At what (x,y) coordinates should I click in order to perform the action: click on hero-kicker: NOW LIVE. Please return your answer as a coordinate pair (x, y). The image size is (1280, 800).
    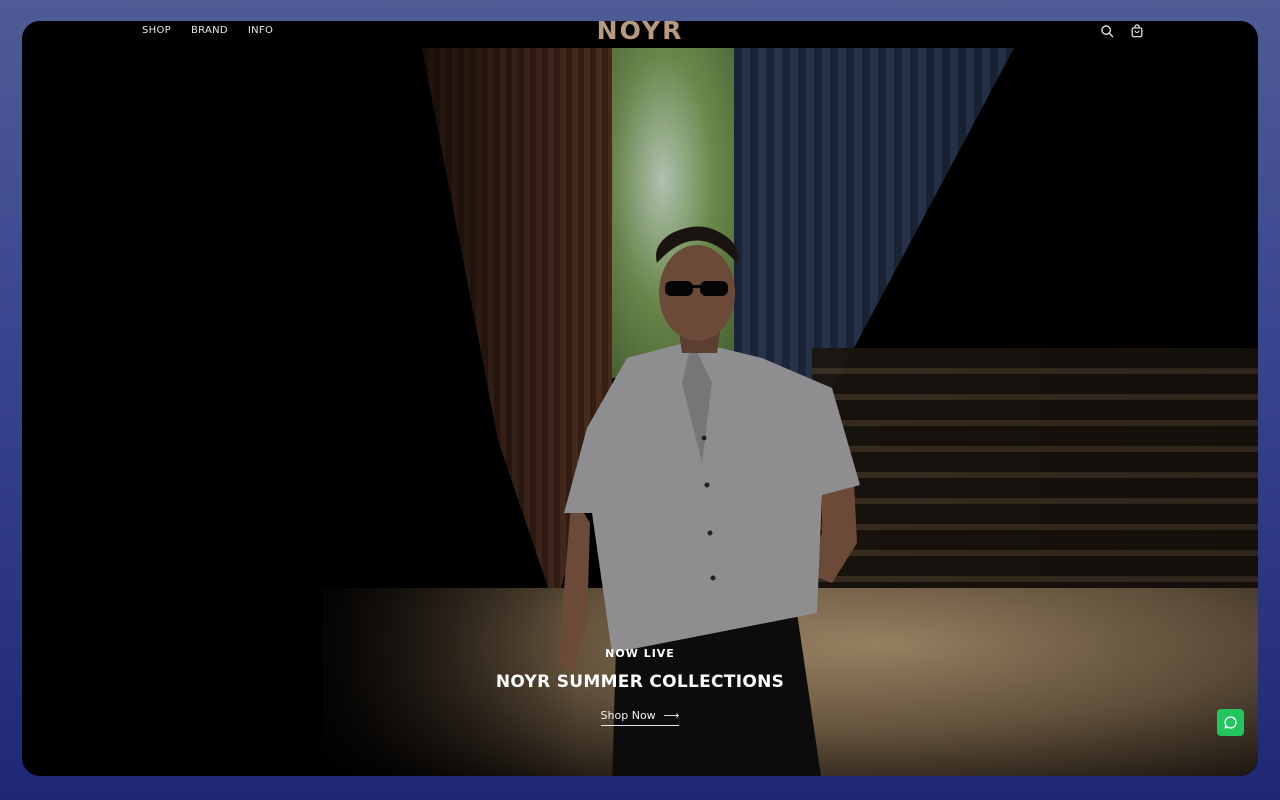
    Looking at the image, I should click on (640, 653).